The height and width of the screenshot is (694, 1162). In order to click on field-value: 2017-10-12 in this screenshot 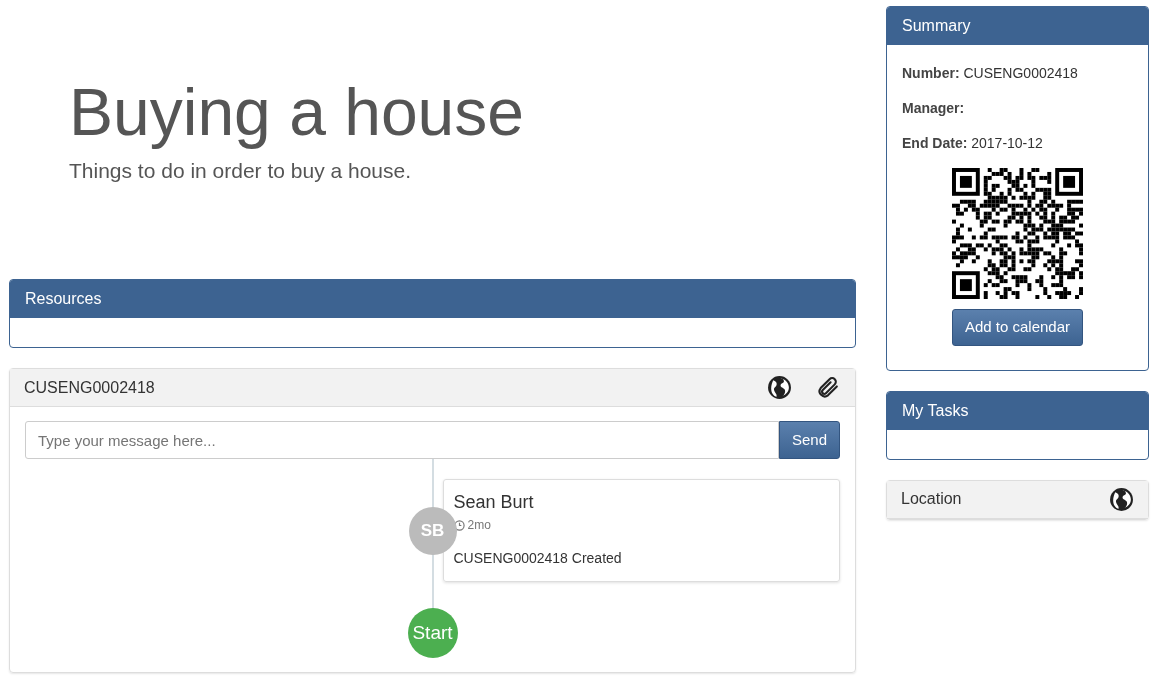, I will do `click(1007, 143)`.